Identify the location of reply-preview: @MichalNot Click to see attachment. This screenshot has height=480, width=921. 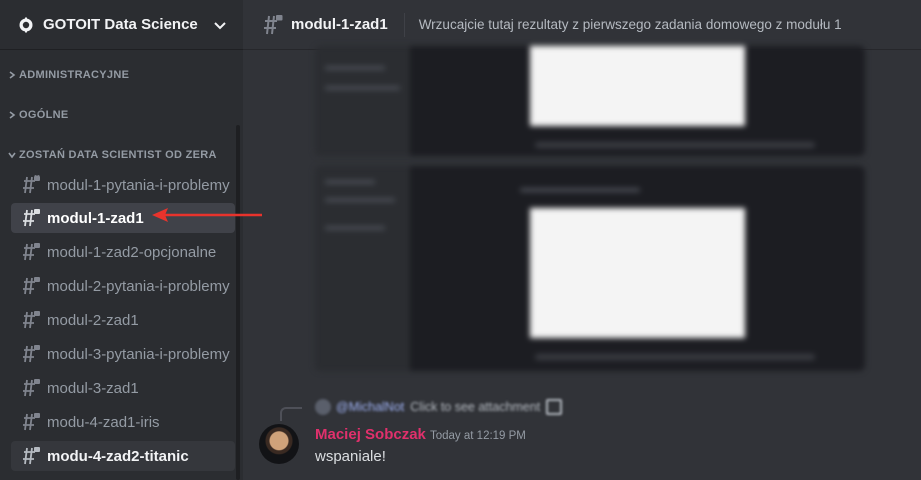
(439, 407).